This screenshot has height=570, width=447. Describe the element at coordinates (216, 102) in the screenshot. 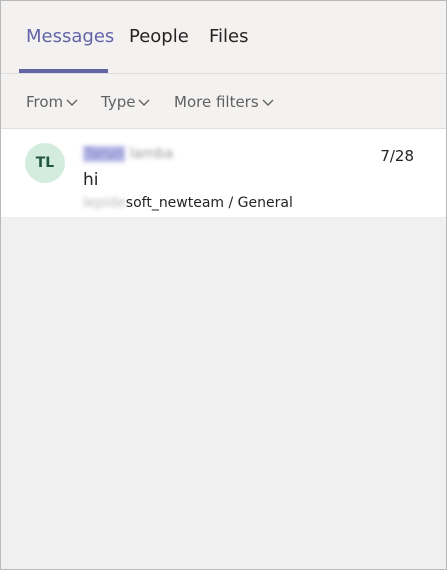

I see `filter-more-label: More filters` at that location.